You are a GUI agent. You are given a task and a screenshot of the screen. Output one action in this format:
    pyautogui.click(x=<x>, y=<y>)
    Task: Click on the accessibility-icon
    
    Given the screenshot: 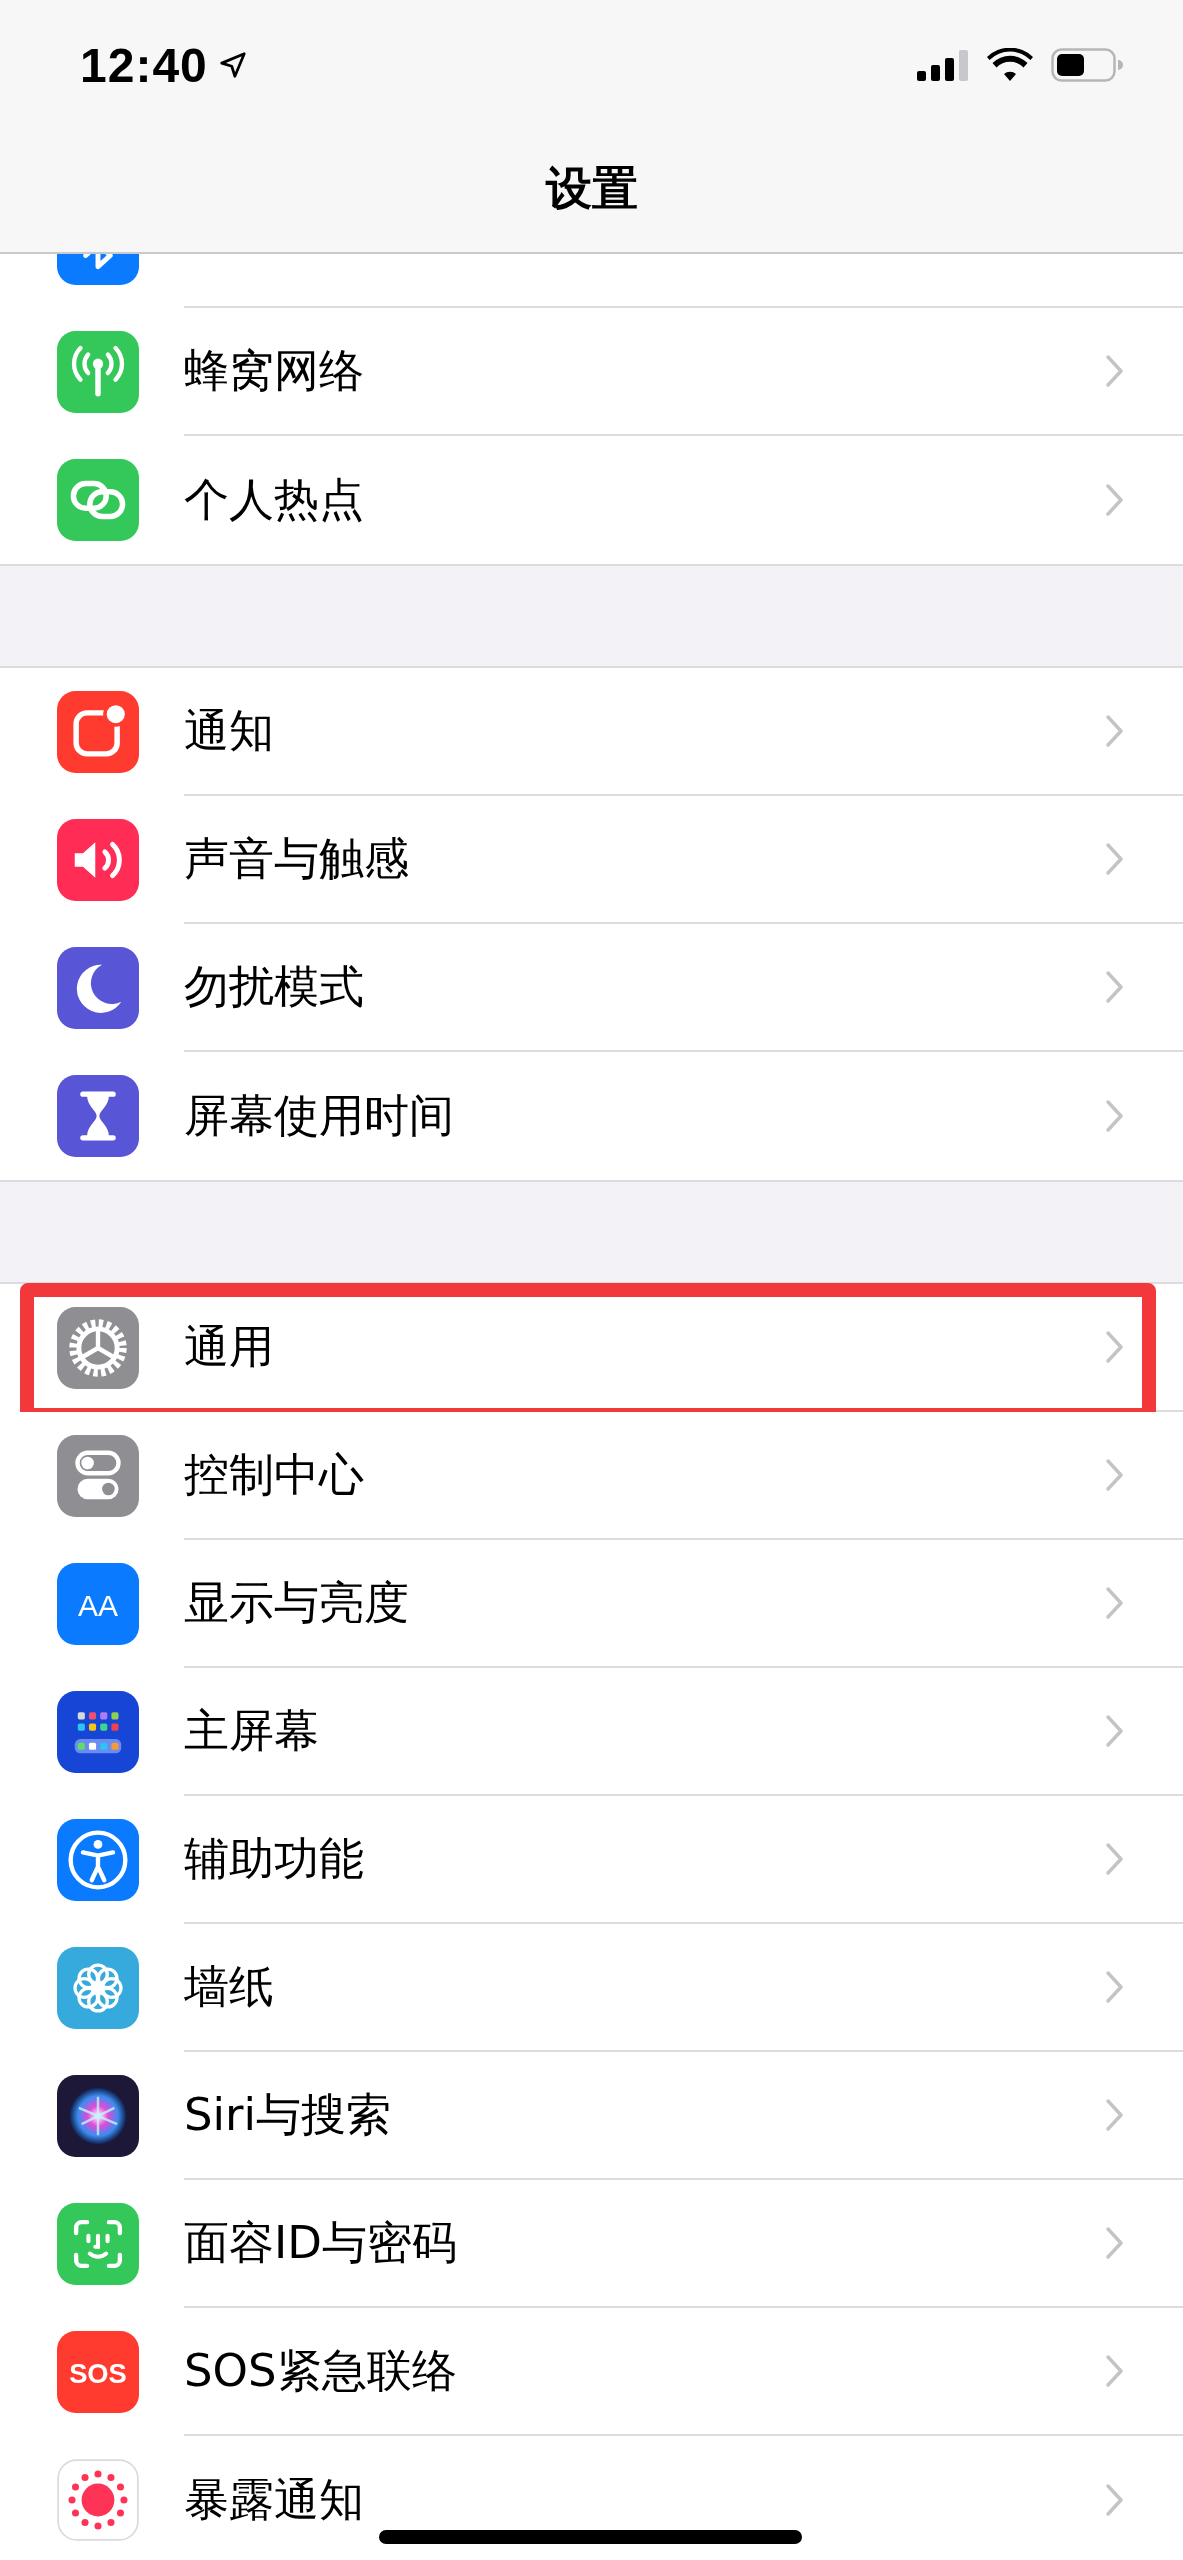 What is the action you would take?
    pyautogui.click(x=98, y=1860)
    